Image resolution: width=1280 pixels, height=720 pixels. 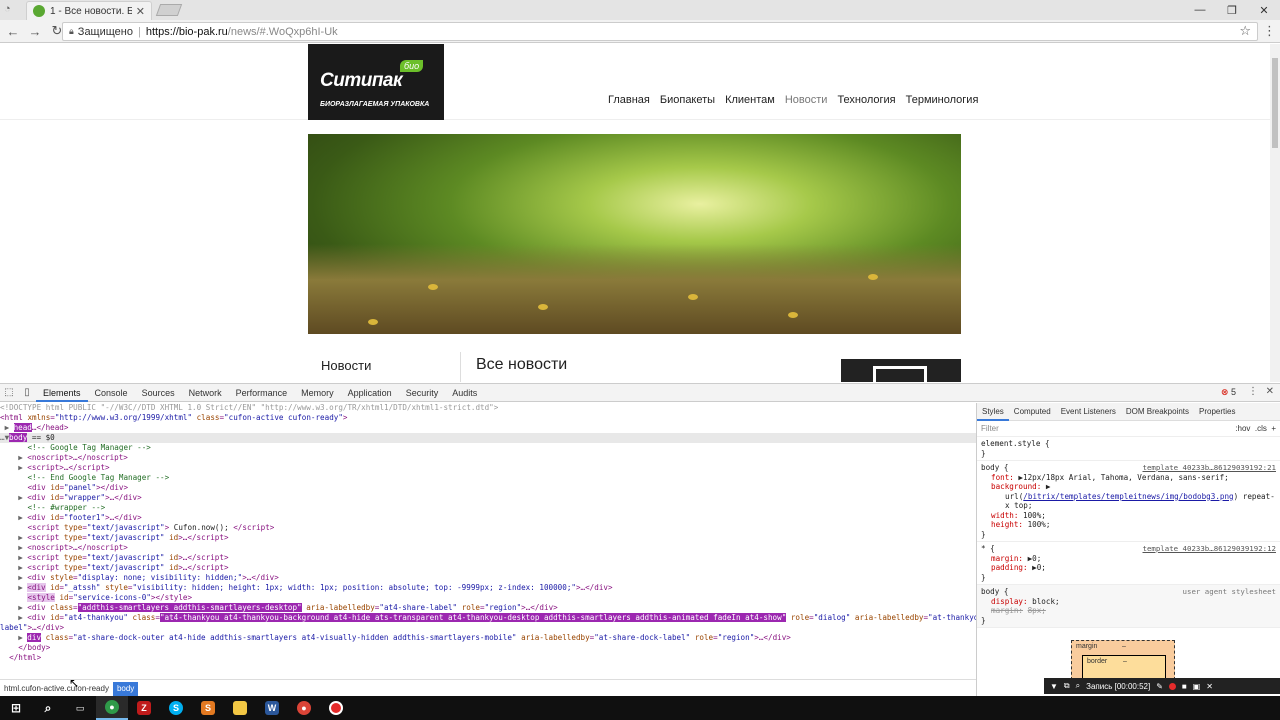 I want to click on devtools-tab-memory: Memory, so click(x=317, y=393).